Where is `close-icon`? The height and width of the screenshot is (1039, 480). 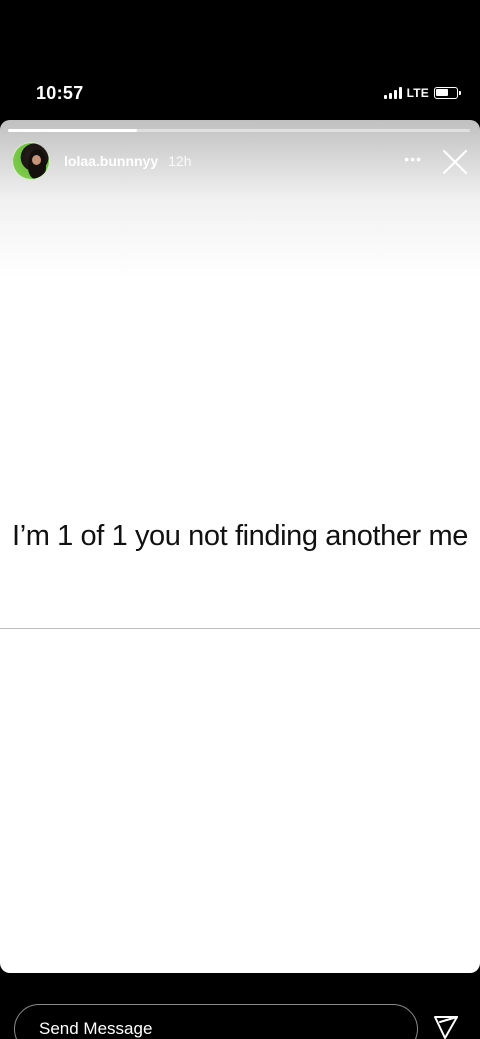
close-icon is located at coordinates (455, 162).